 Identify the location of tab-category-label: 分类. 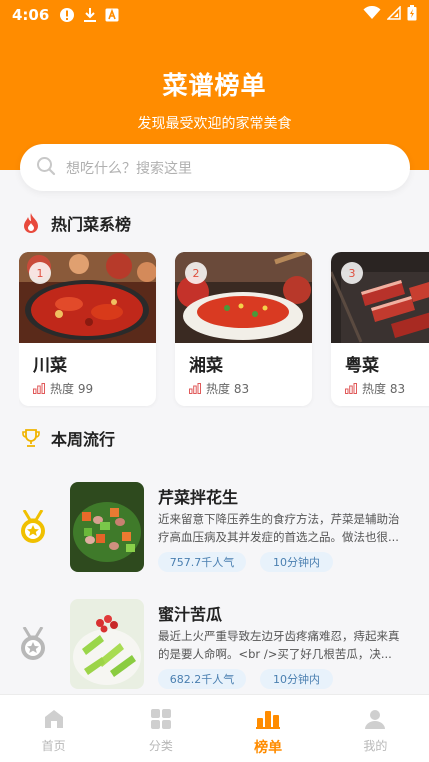
(160, 746).